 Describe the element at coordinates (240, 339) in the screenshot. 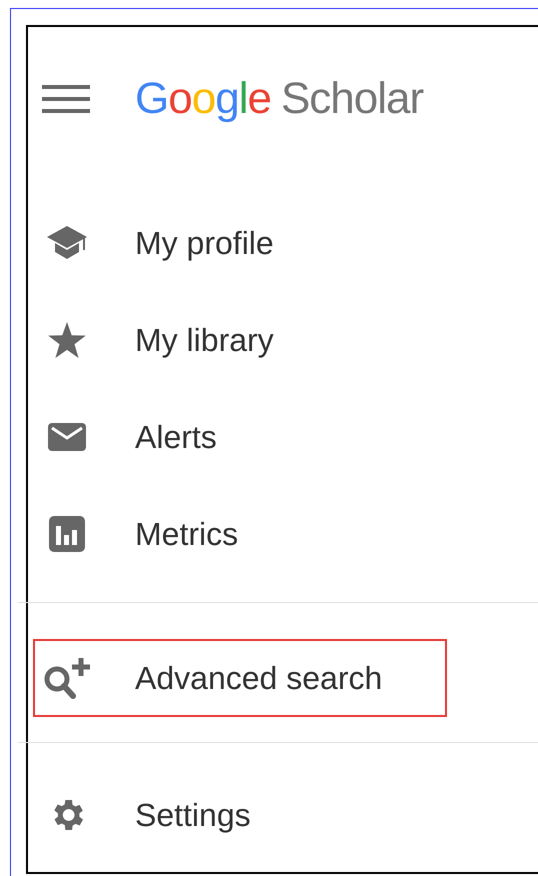

I see `menu-item: My library` at that location.